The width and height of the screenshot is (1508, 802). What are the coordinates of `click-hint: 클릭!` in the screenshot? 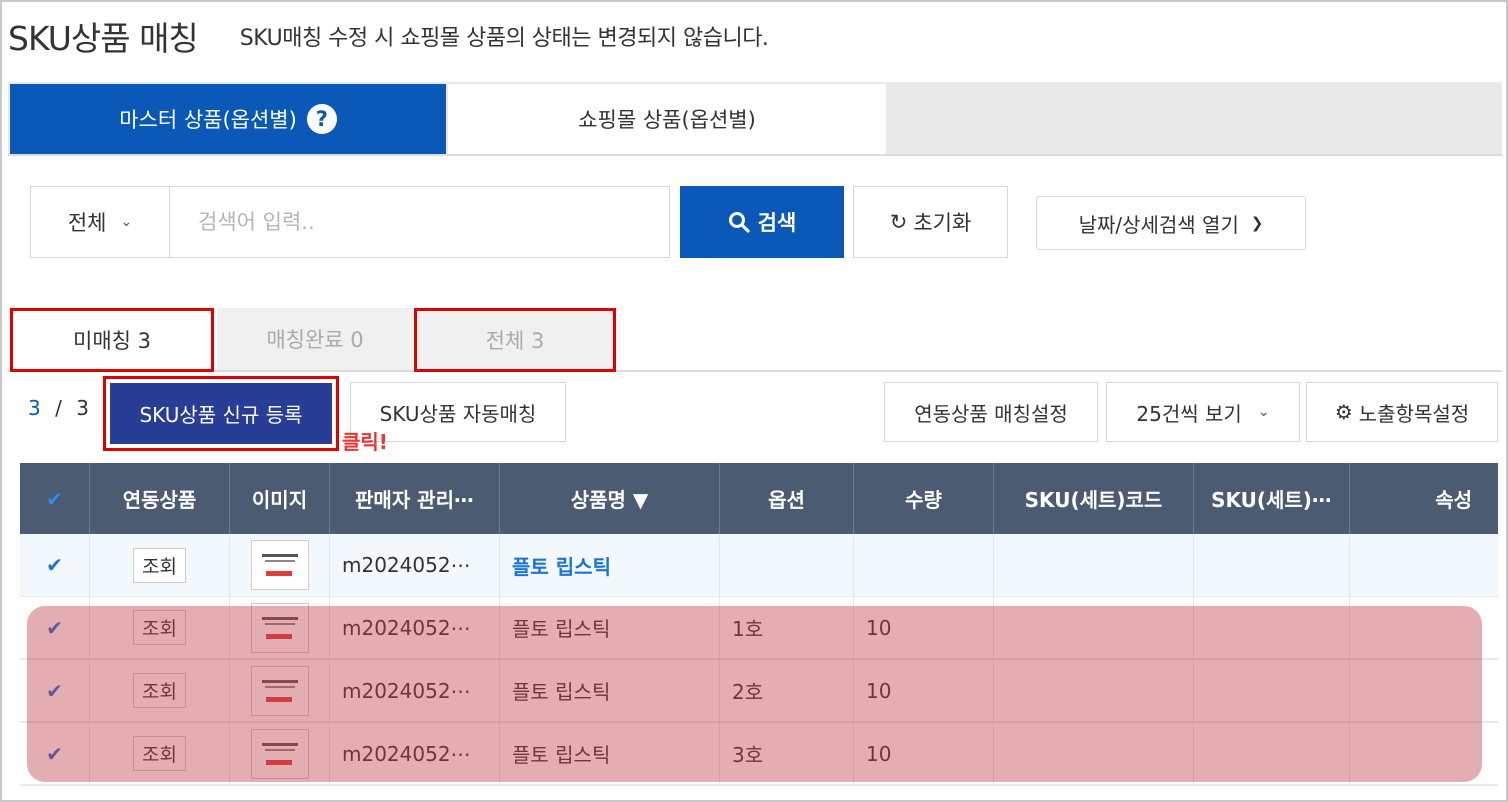 It's located at (365, 442).